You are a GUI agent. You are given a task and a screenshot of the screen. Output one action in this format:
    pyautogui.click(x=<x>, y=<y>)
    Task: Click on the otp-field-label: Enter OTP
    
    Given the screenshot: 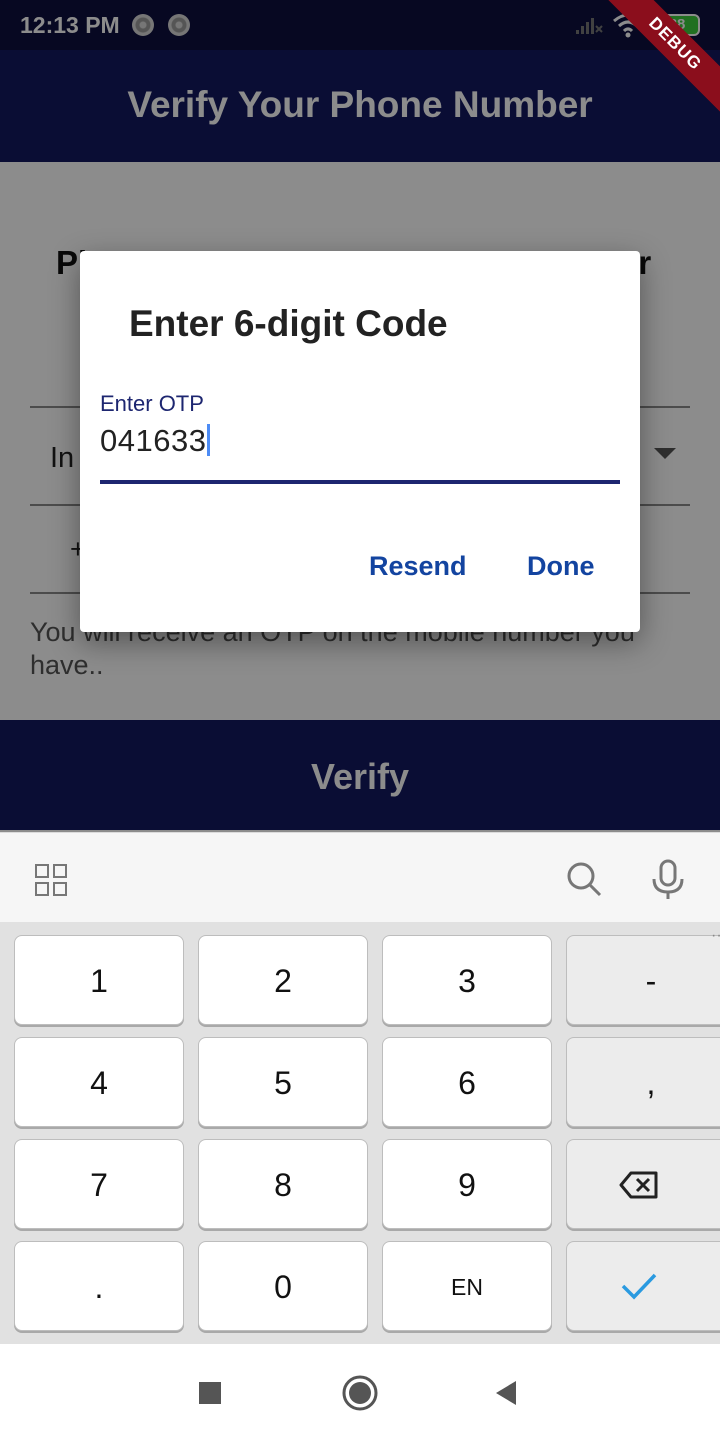 What is the action you would take?
    pyautogui.click(x=152, y=403)
    